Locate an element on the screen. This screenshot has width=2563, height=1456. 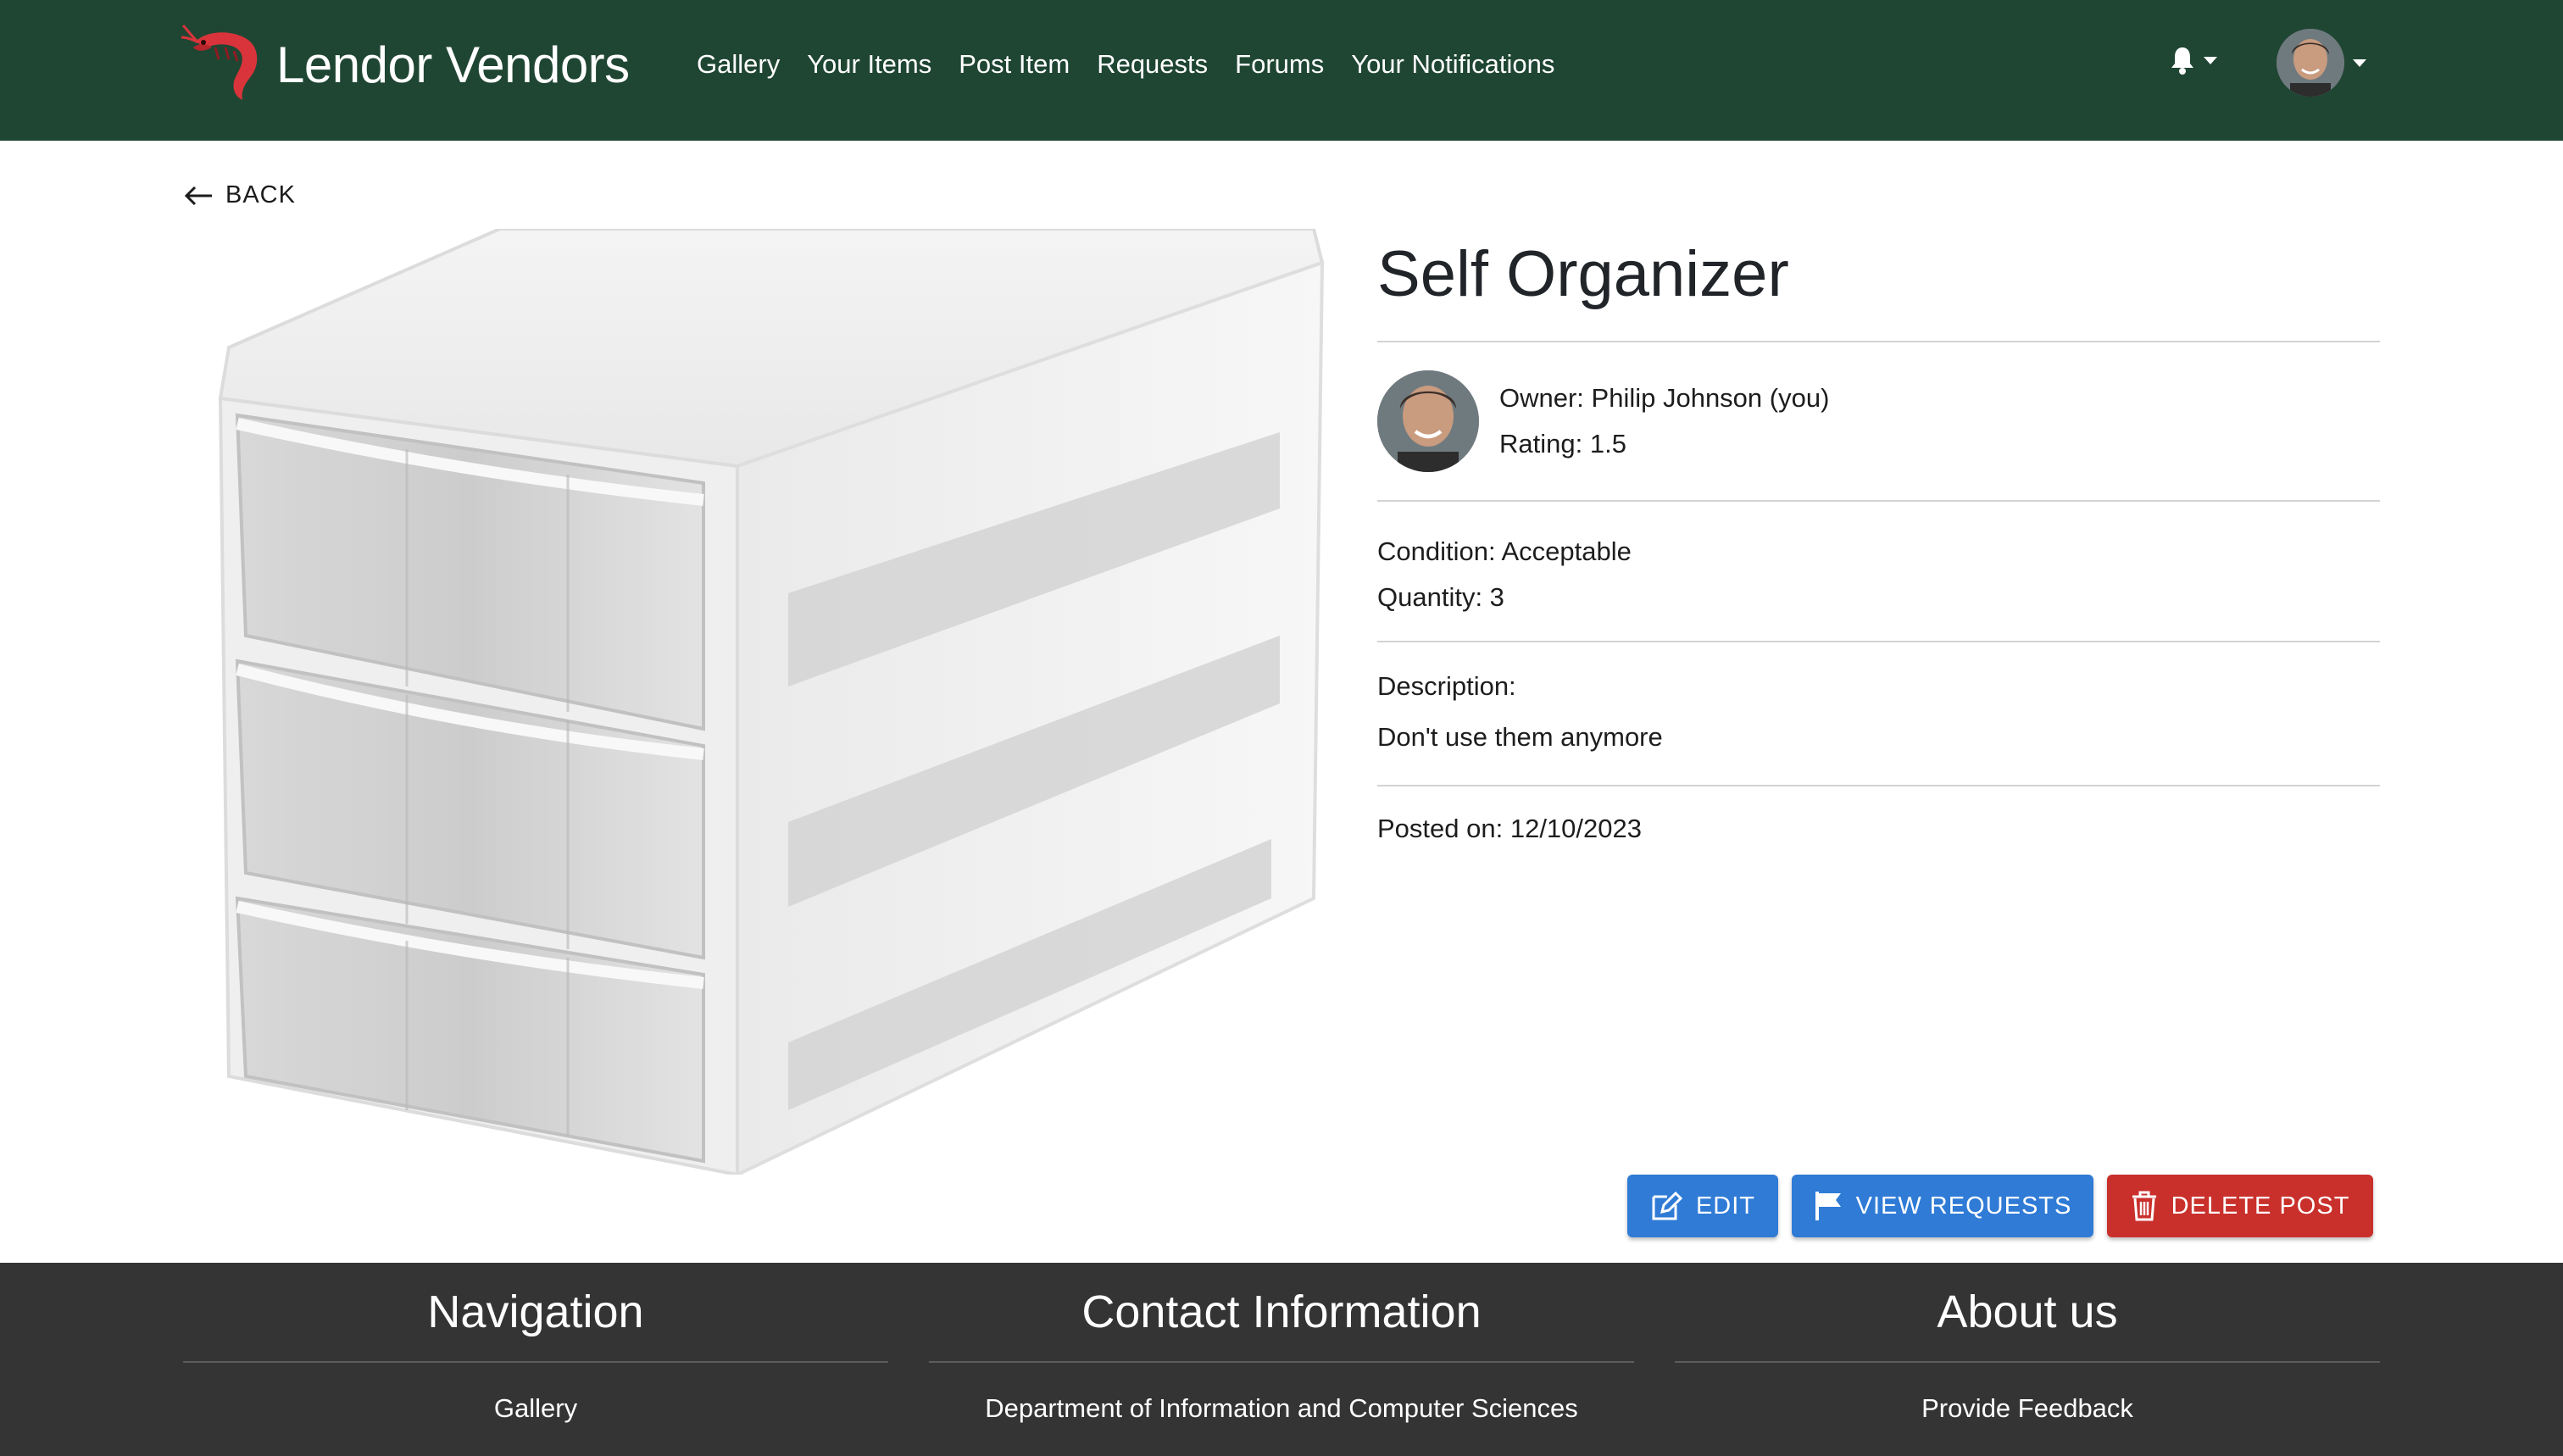
edit-button: EDIT is located at coordinates (1702, 1206).